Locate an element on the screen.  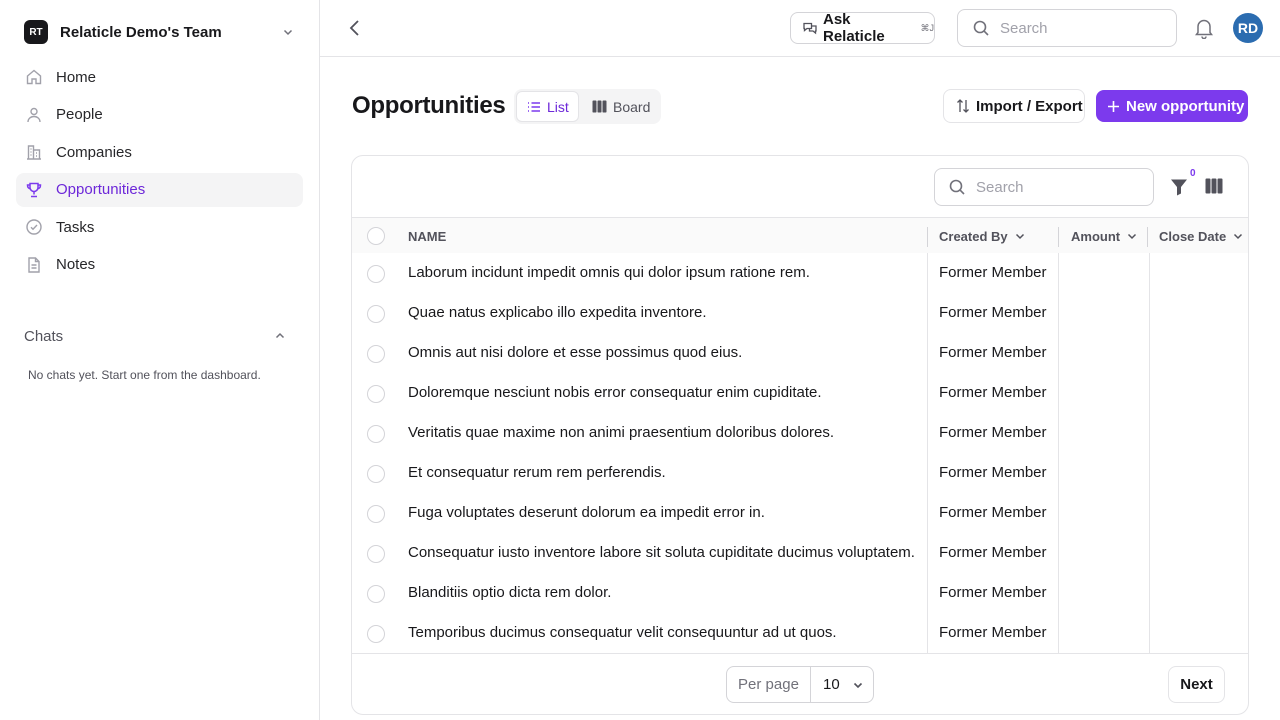
sidebar-item-label: Opportunities is located at coordinates (101, 190).